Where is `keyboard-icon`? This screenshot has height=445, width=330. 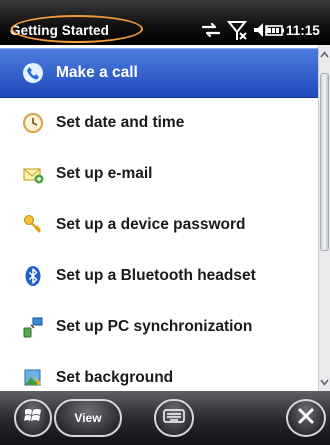 keyboard-icon is located at coordinates (174, 418).